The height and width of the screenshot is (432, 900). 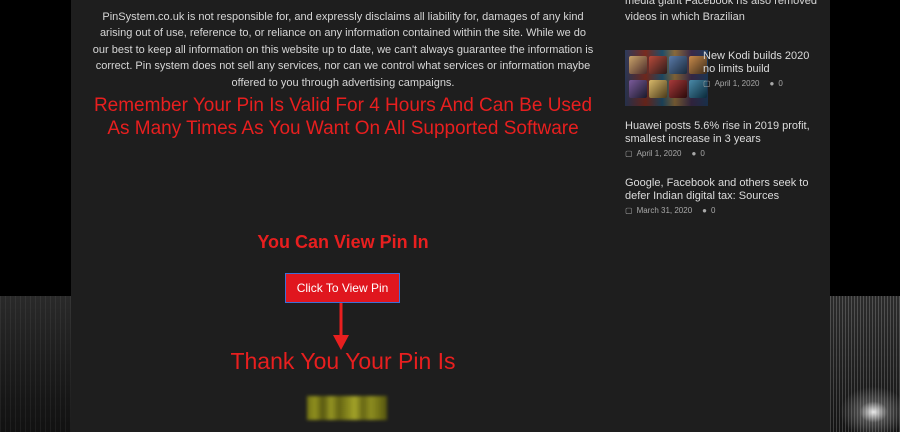 I want to click on post-date: March 31, 2020, so click(x=665, y=210).